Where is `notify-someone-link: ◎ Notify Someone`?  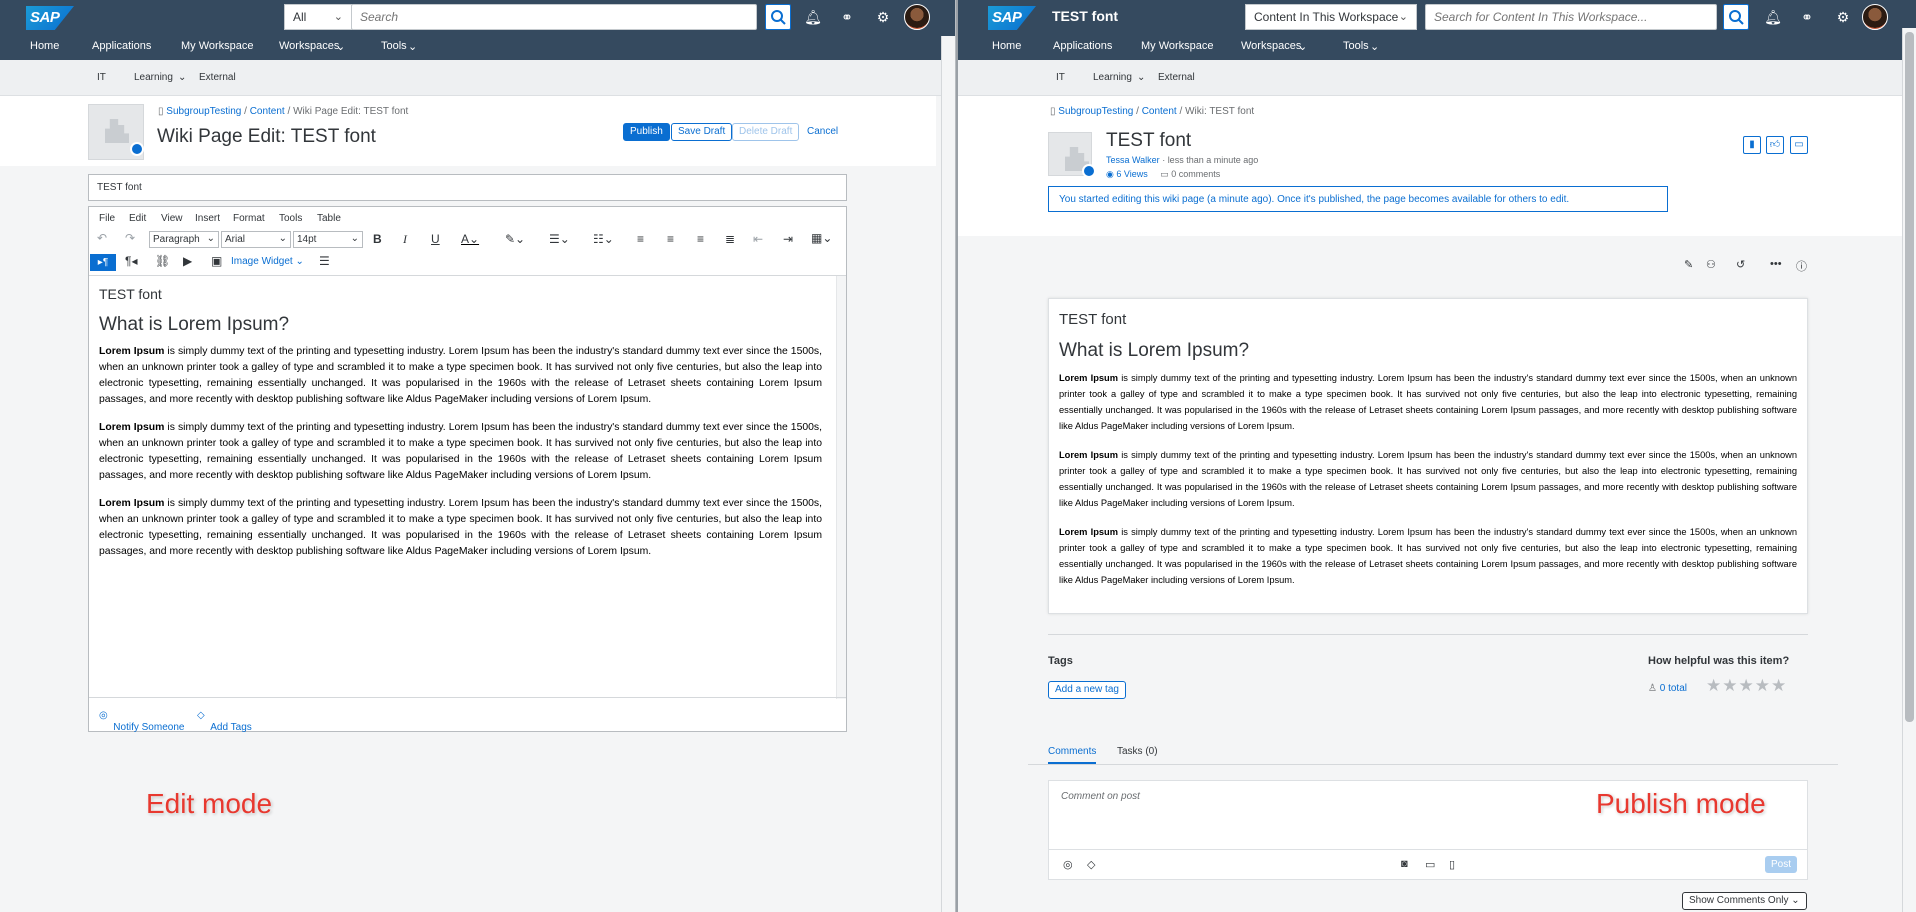 notify-someone-link: ◎ Notify Someone is located at coordinates (141, 721).